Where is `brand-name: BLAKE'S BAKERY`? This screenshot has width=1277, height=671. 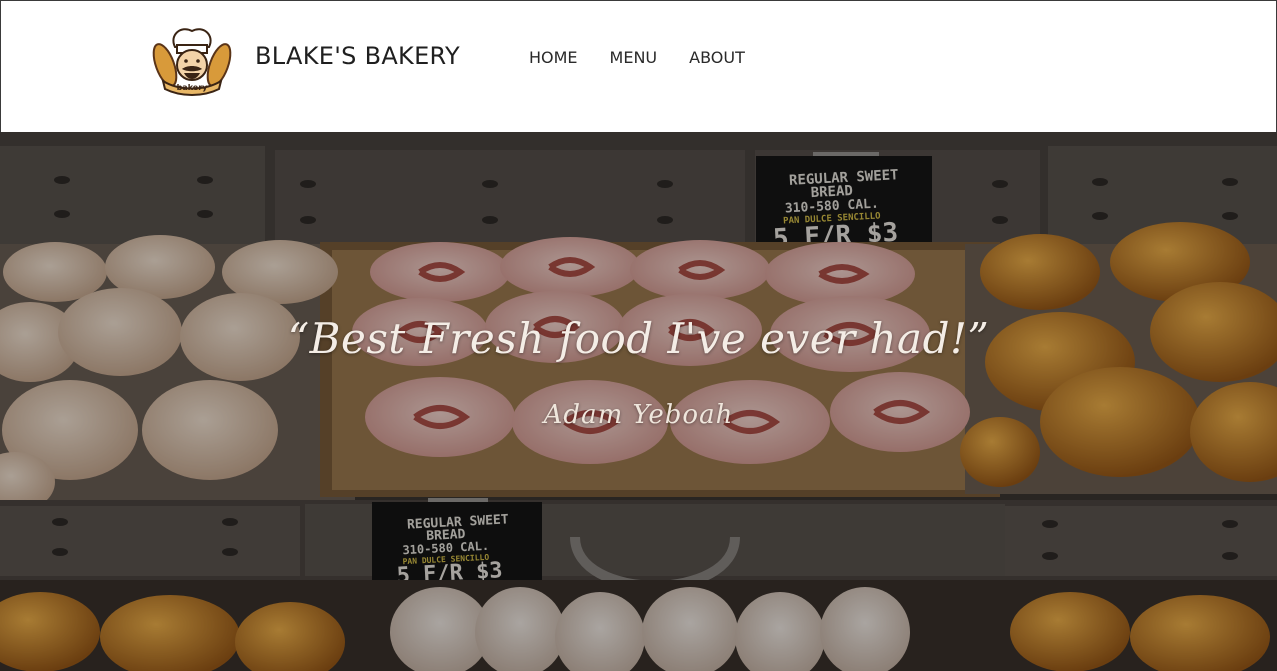 brand-name: BLAKE'S BAKERY is located at coordinates (357, 56).